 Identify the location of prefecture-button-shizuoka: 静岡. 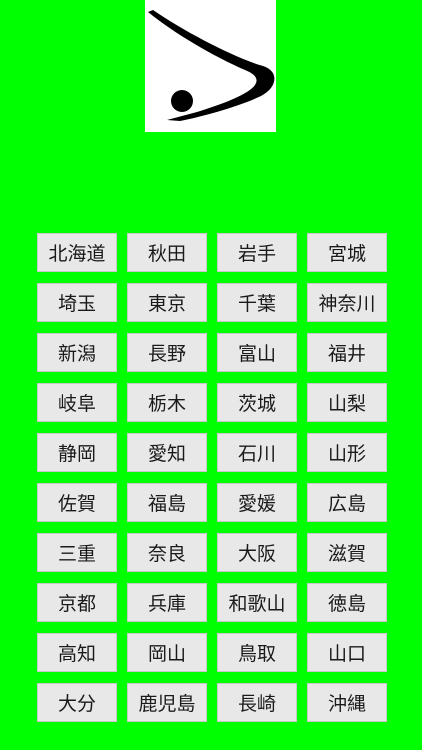
(77, 452).